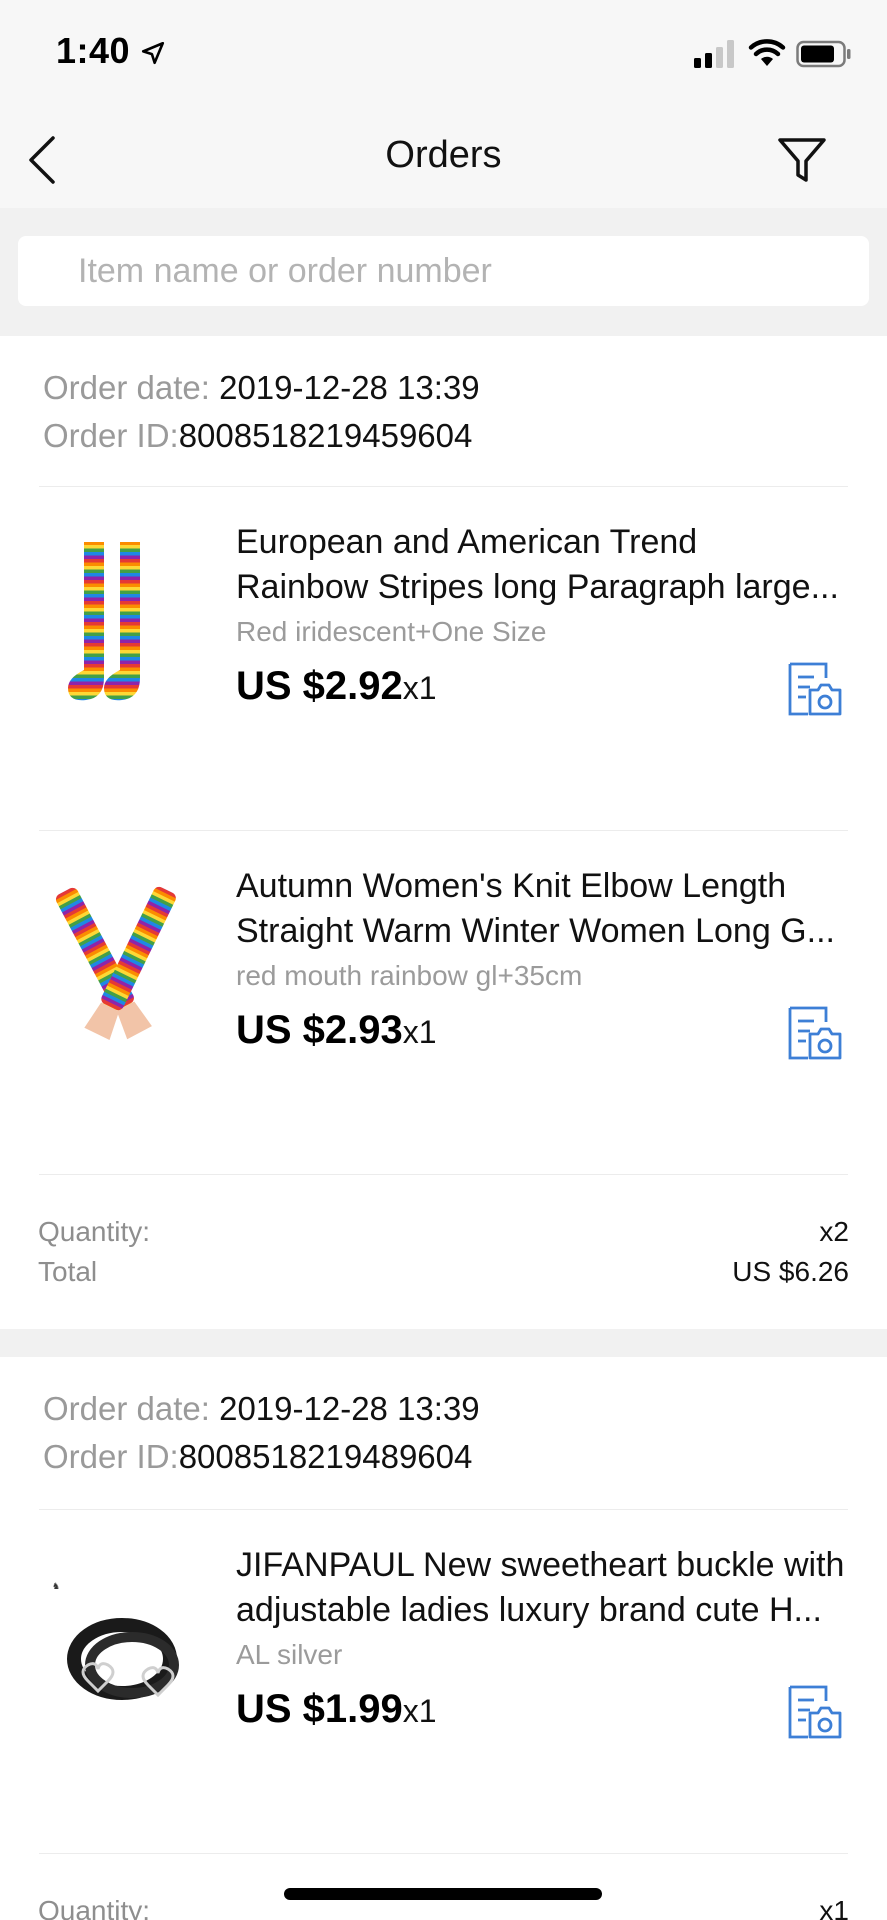 The image size is (887, 1920). Describe the element at coordinates (767, 52) in the screenshot. I see `wifi-icon` at that location.